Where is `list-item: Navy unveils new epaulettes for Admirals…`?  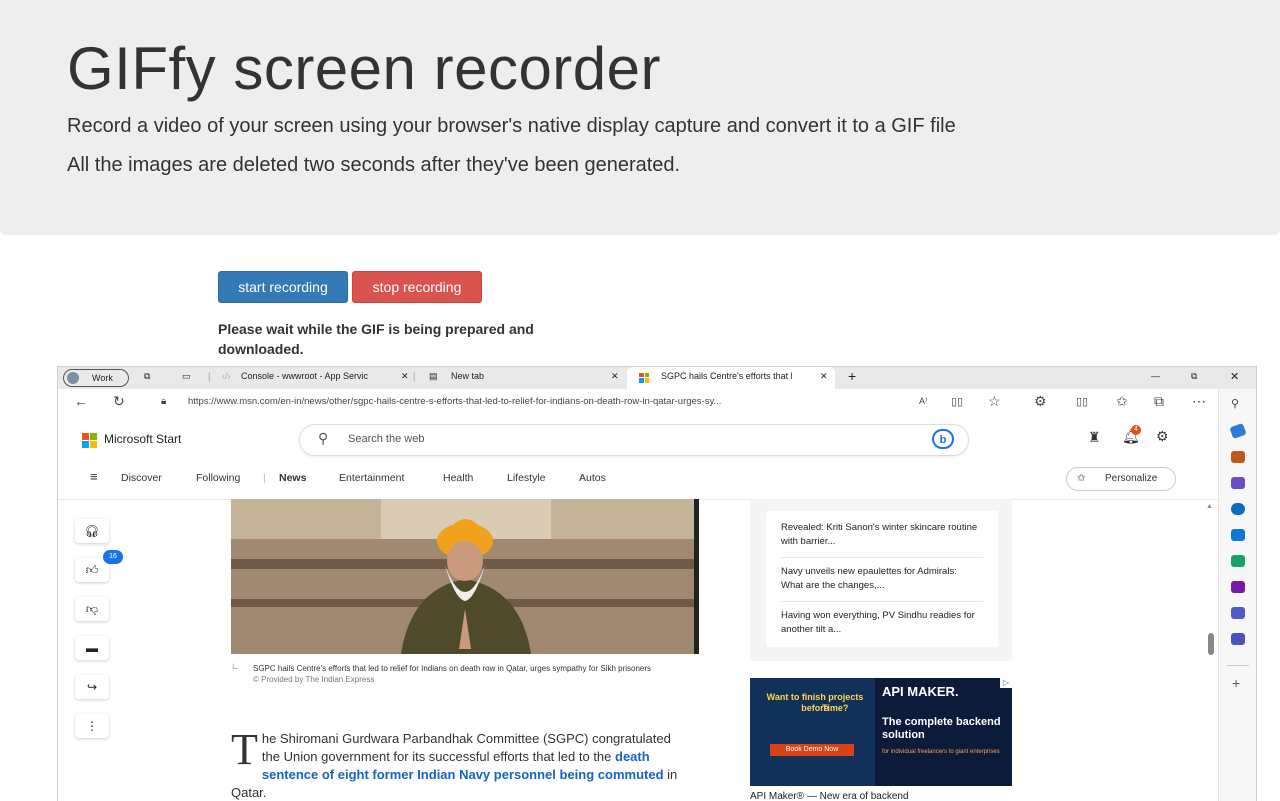
list-item: Navy unveils new epaulettes for Admirals… is located at coordinates (881, 579).